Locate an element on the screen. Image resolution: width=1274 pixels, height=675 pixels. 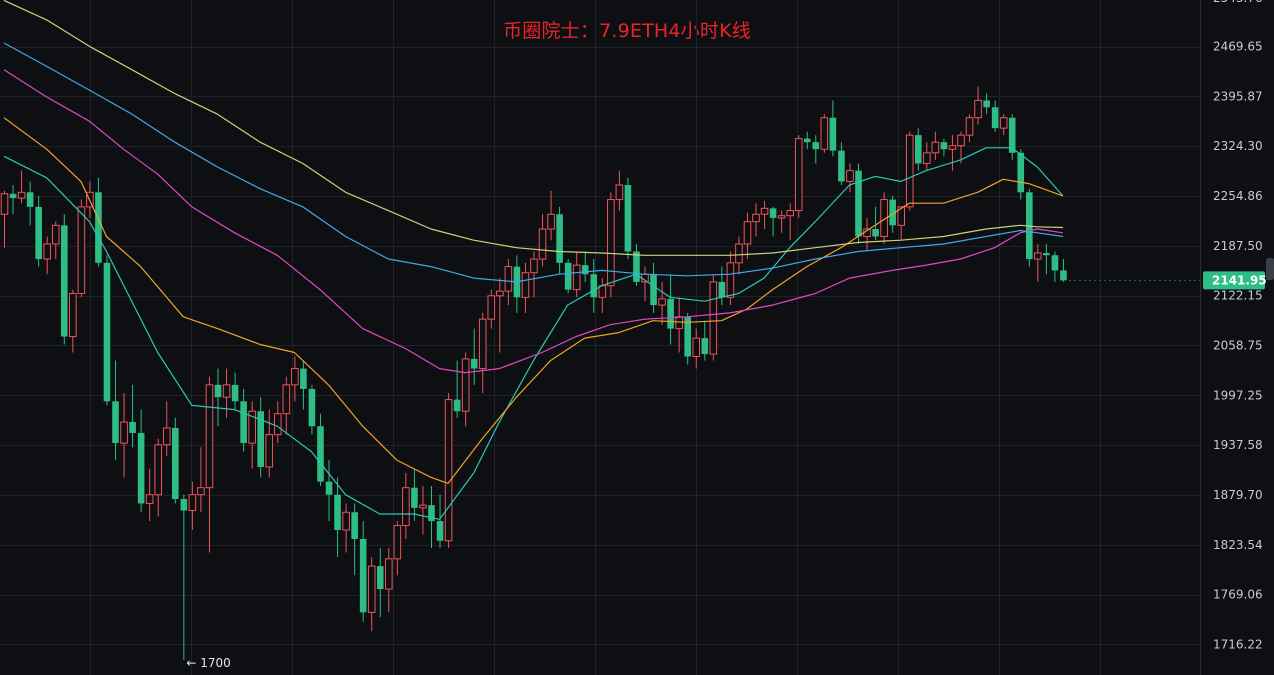
axis-scroll-handle is located at coordinates (1270, 269).